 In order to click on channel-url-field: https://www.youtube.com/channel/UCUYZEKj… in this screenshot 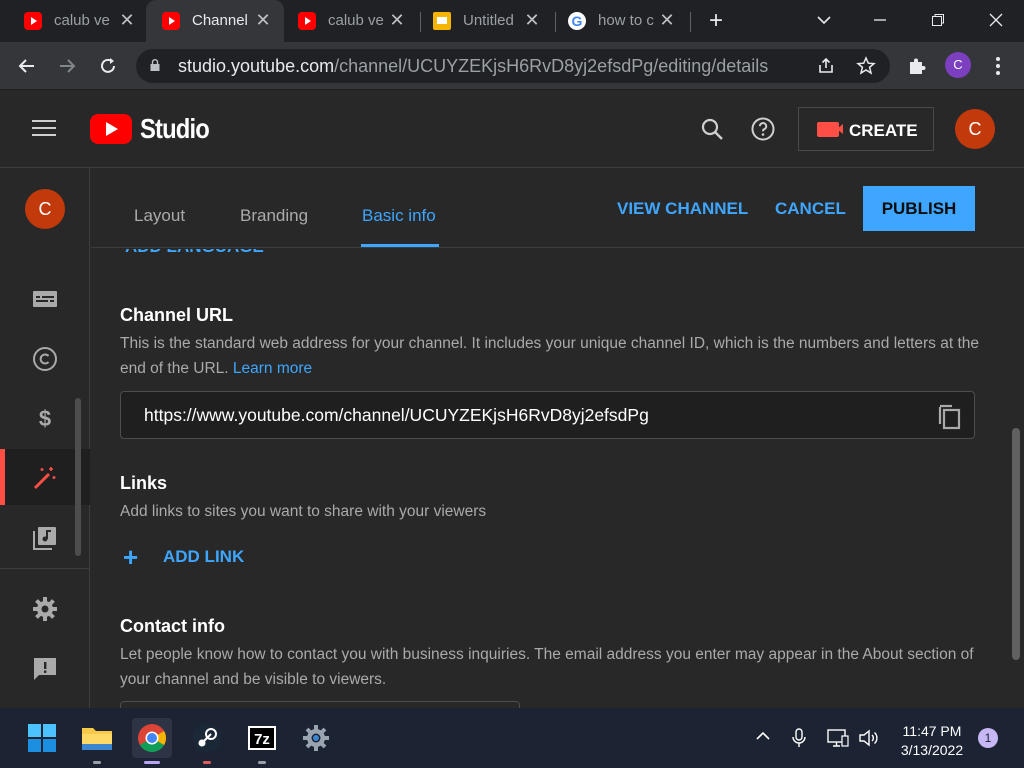, I will do `click(547, 415)`.